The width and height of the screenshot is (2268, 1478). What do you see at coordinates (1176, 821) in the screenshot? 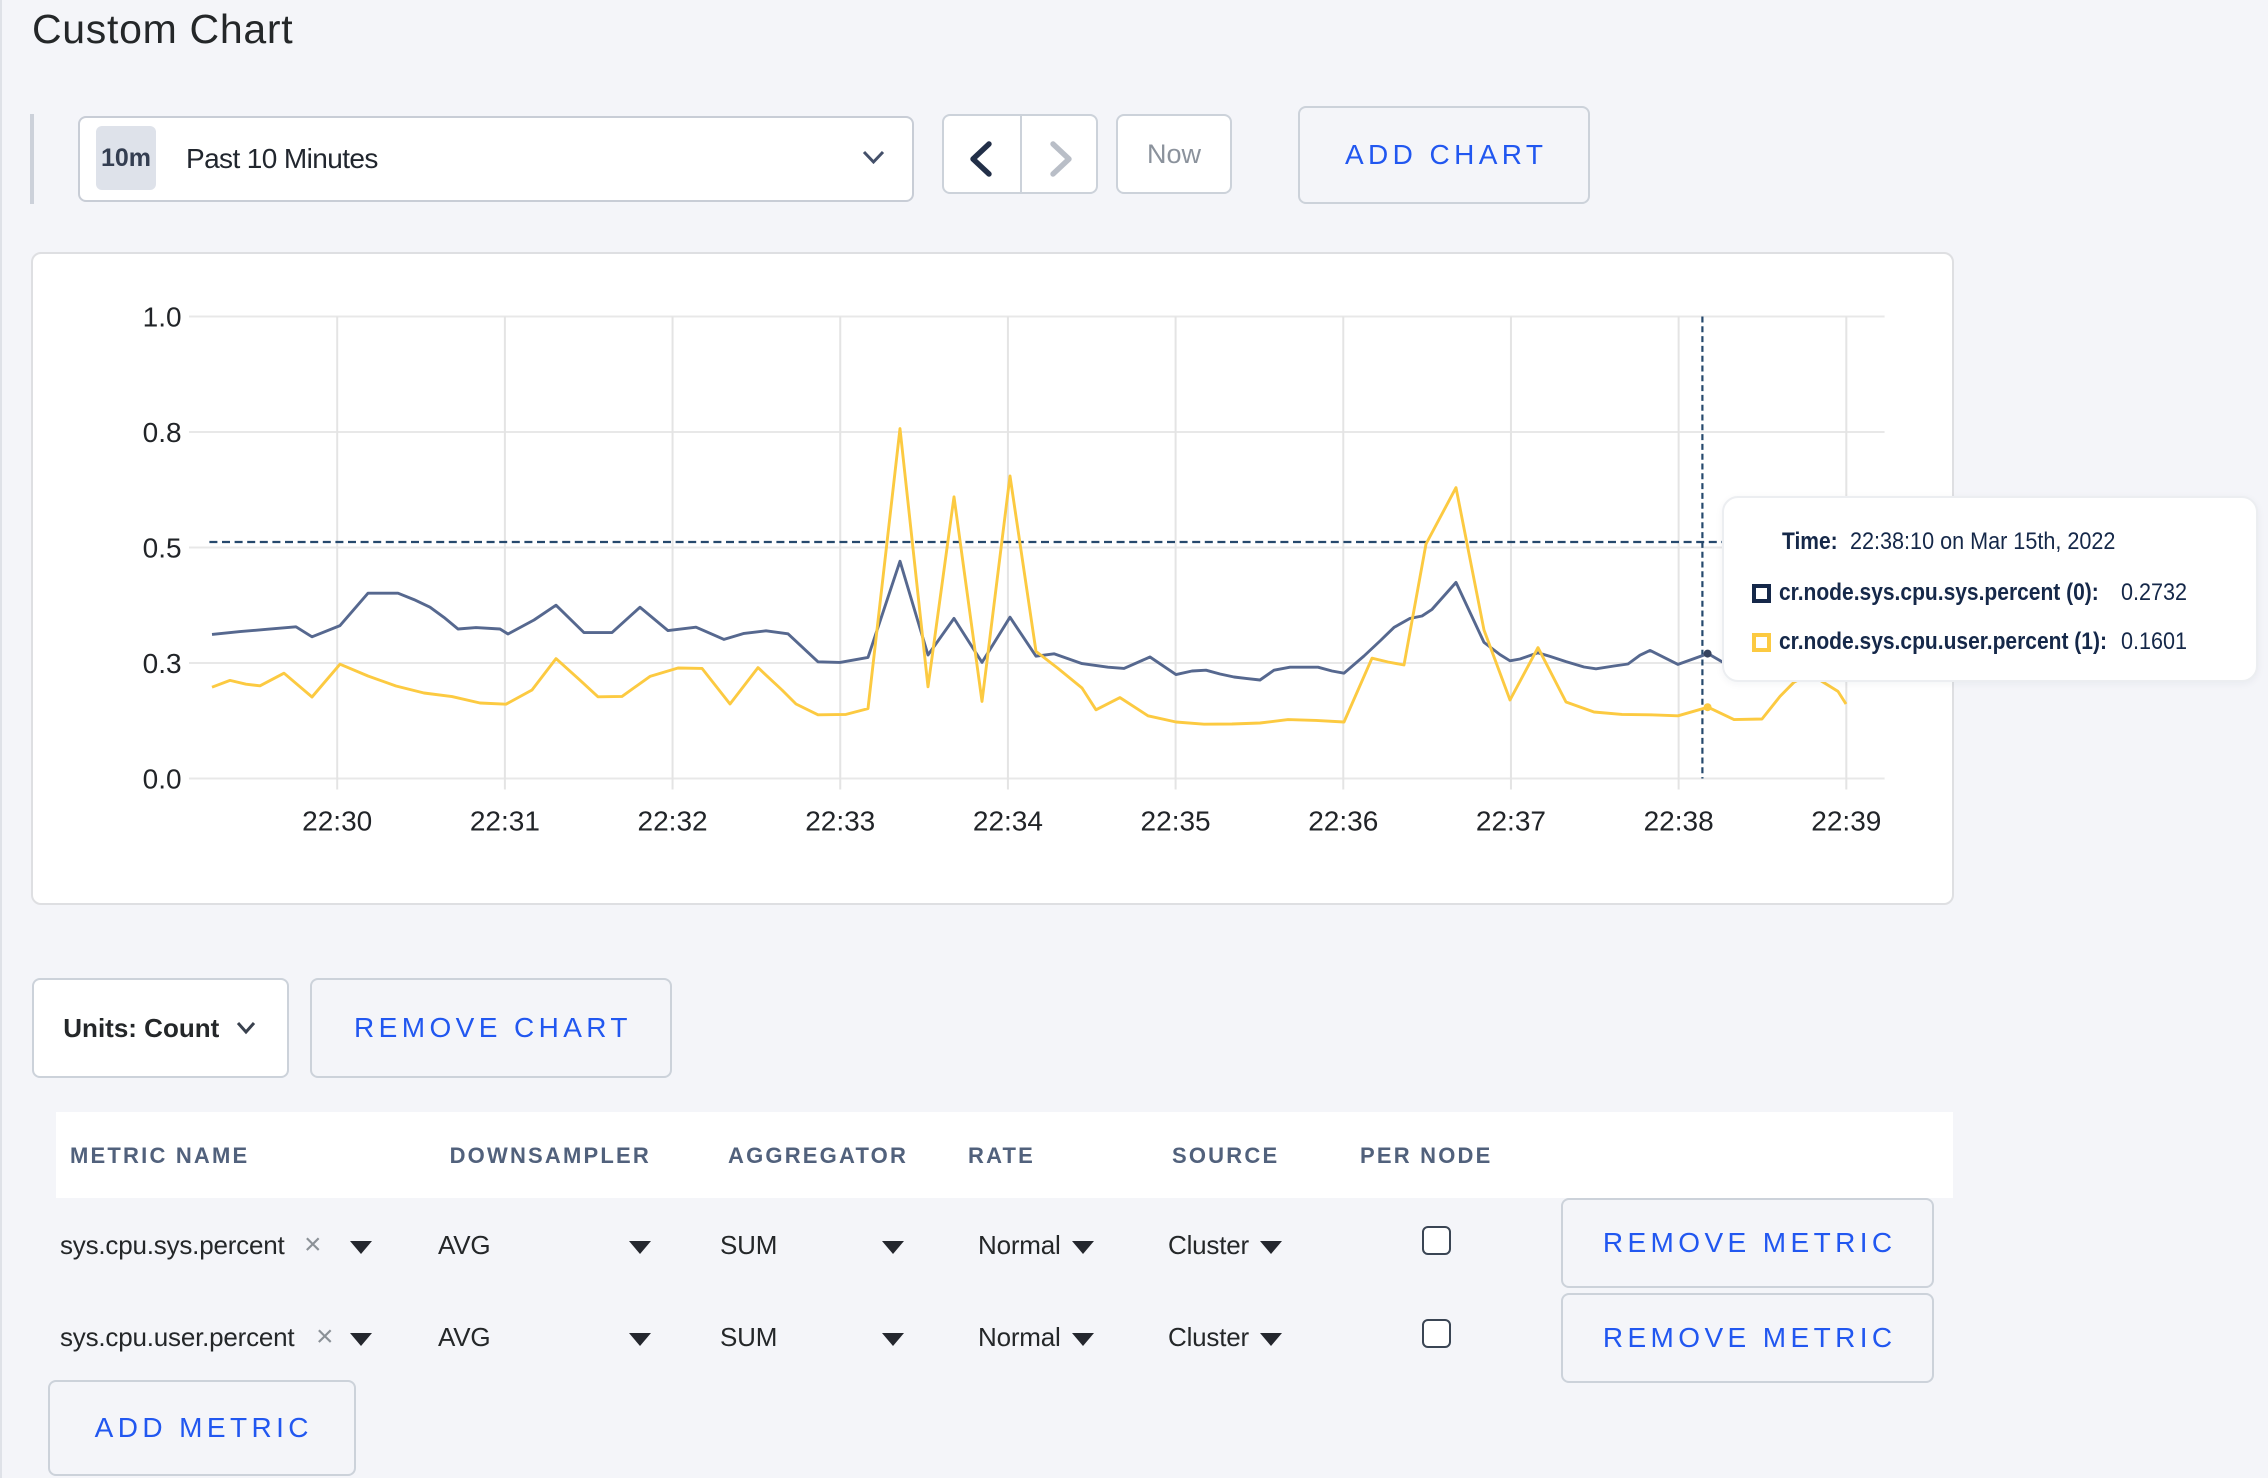
I see `svg-text: 22:35` at bounding box center [1176, 821].